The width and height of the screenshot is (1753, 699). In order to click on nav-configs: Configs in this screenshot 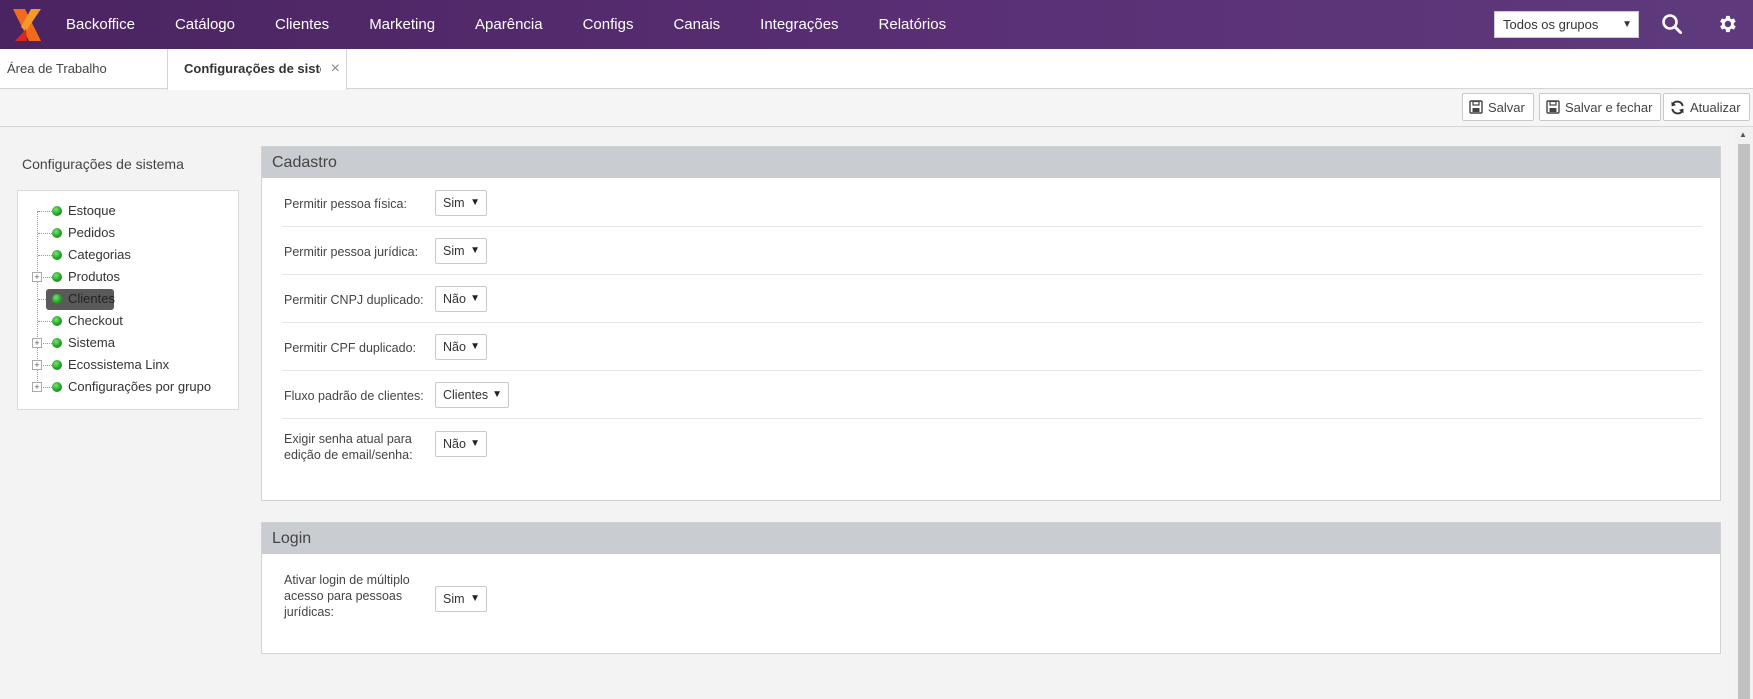, I will do `click(608, 24)`.